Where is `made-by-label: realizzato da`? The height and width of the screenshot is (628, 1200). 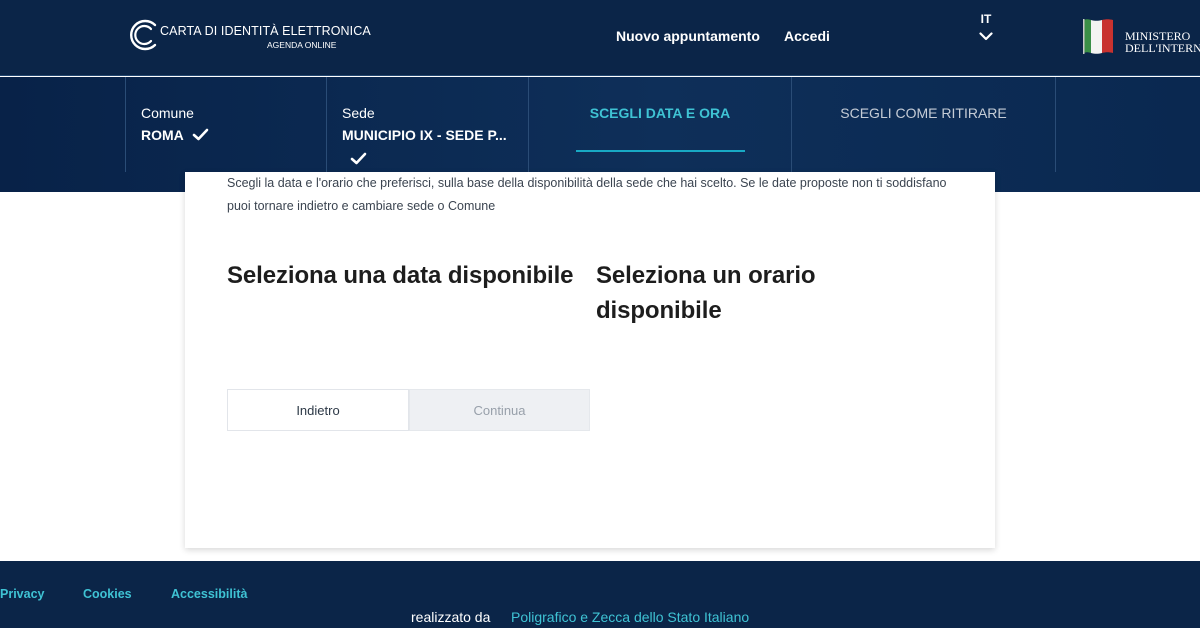 made-by-label: realizzato da is located at coordinates (451, 617).